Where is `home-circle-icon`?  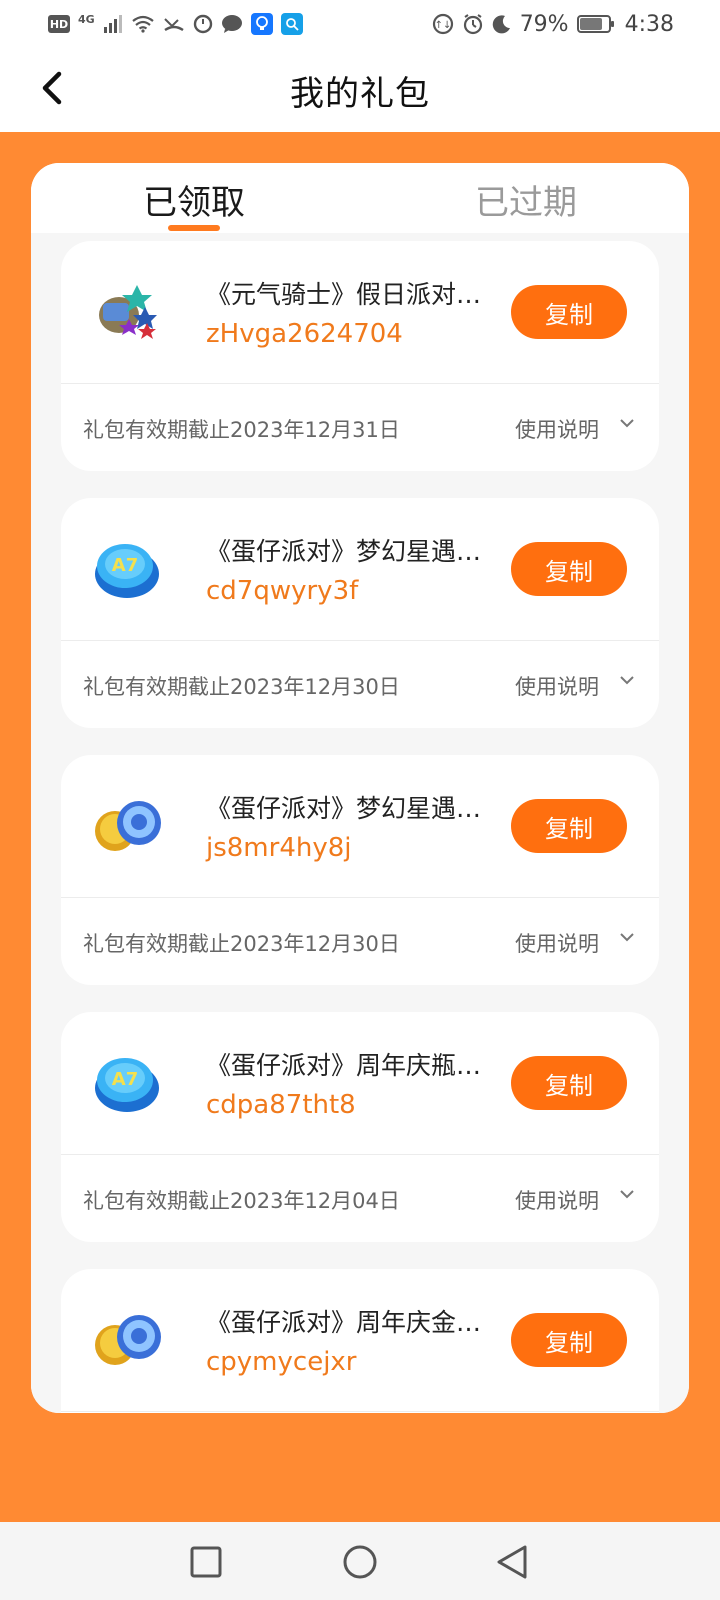
home-circle-icon is located at coordinates (360, 1562).